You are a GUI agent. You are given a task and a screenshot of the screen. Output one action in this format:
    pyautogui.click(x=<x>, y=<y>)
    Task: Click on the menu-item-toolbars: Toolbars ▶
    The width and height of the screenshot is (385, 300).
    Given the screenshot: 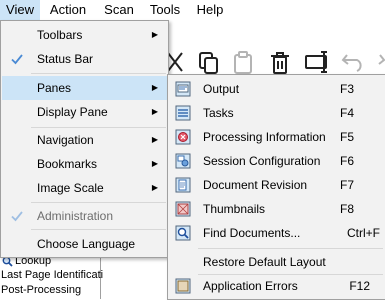 What is the action you would take?
    pyautogui.click(x=84, y=35)
    